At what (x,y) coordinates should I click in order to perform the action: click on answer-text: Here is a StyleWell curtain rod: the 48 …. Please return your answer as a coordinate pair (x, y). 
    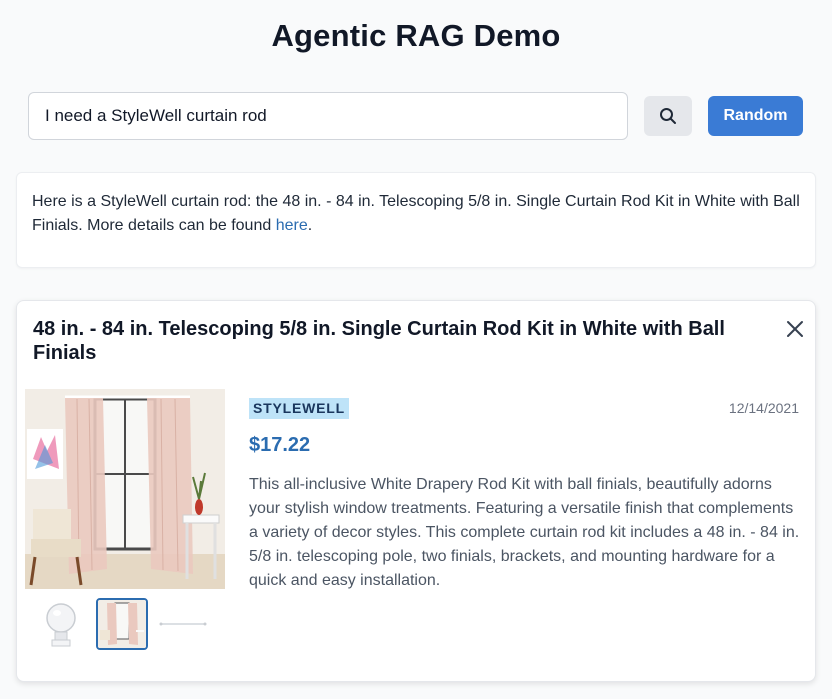
    Looking at the image, I should click on (416, 213).